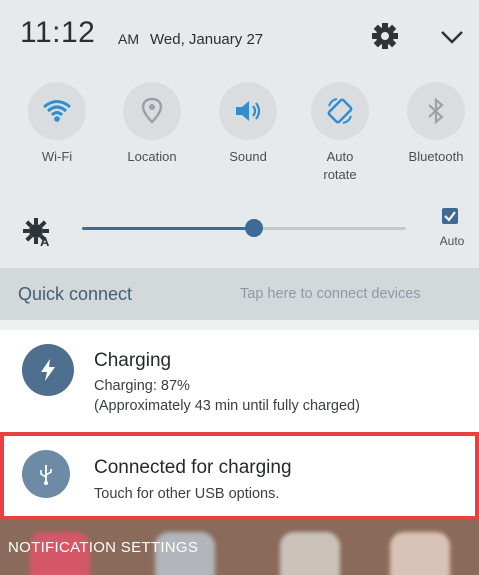 The height and width of the screenshot is (575, 479). Describe the element at coordinates (385, 36) in the screenshot. I see `gear-icon` at that location.